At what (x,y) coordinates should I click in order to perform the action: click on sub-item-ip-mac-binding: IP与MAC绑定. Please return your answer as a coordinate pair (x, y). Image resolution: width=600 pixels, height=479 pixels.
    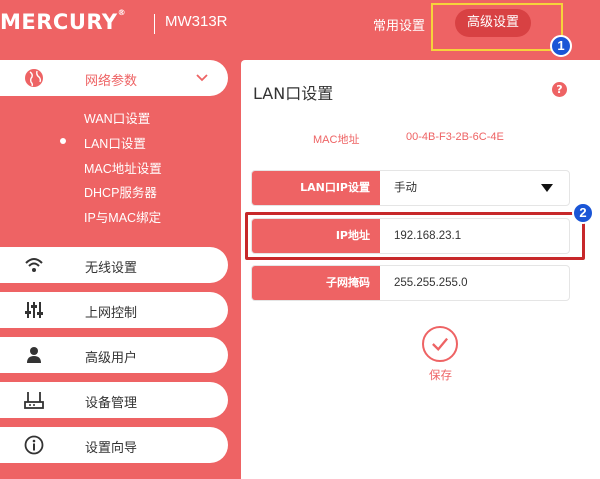
    Looking at the image, I should click on (122, 216).